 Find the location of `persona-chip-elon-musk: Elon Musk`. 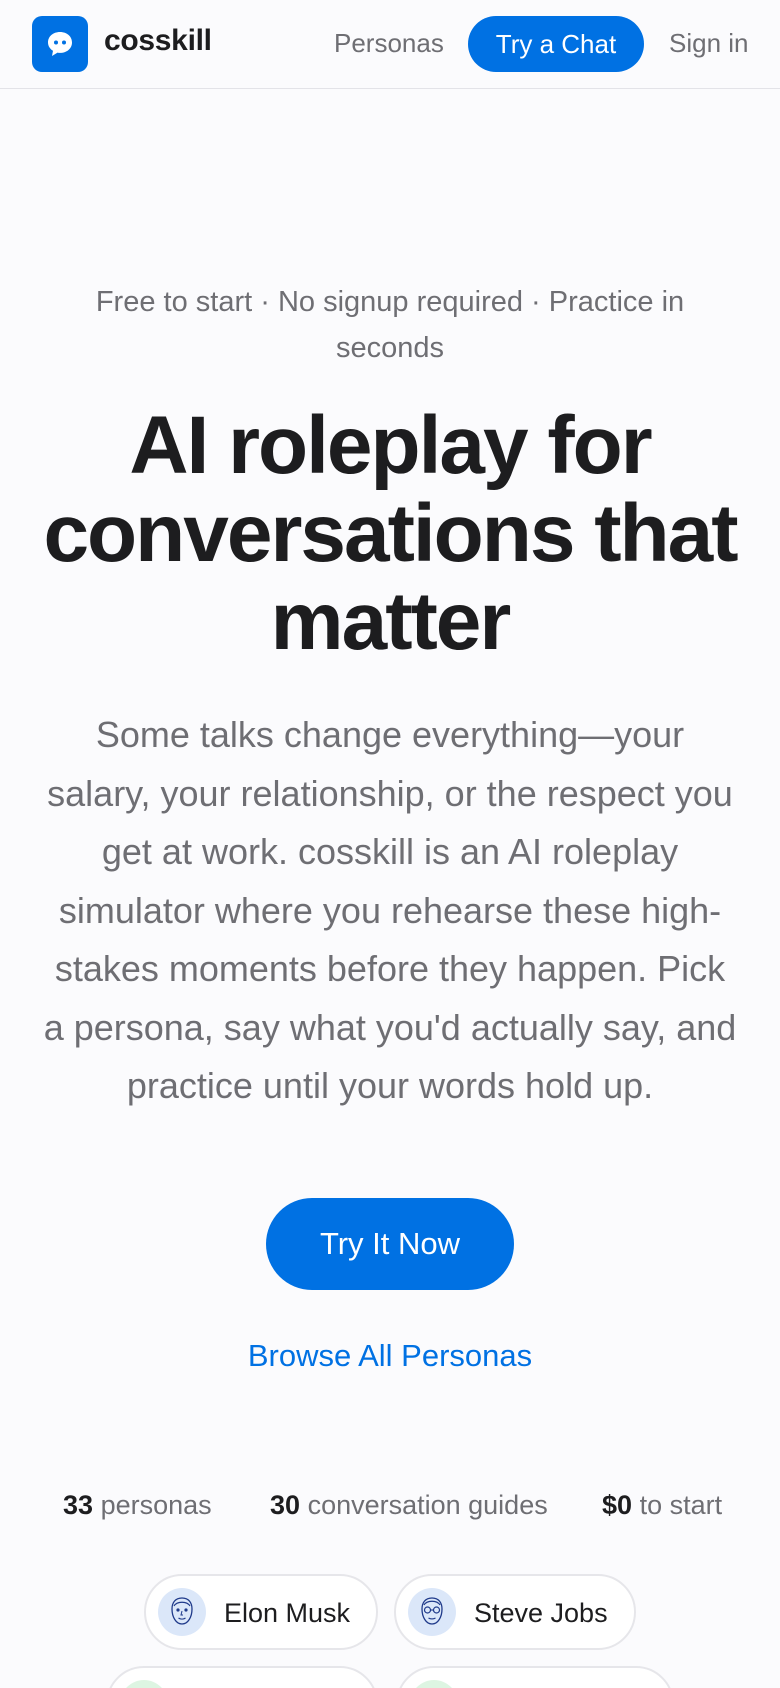

persona-chip-elon-musk: Elon Musk is located at coordinates (261, 1612).